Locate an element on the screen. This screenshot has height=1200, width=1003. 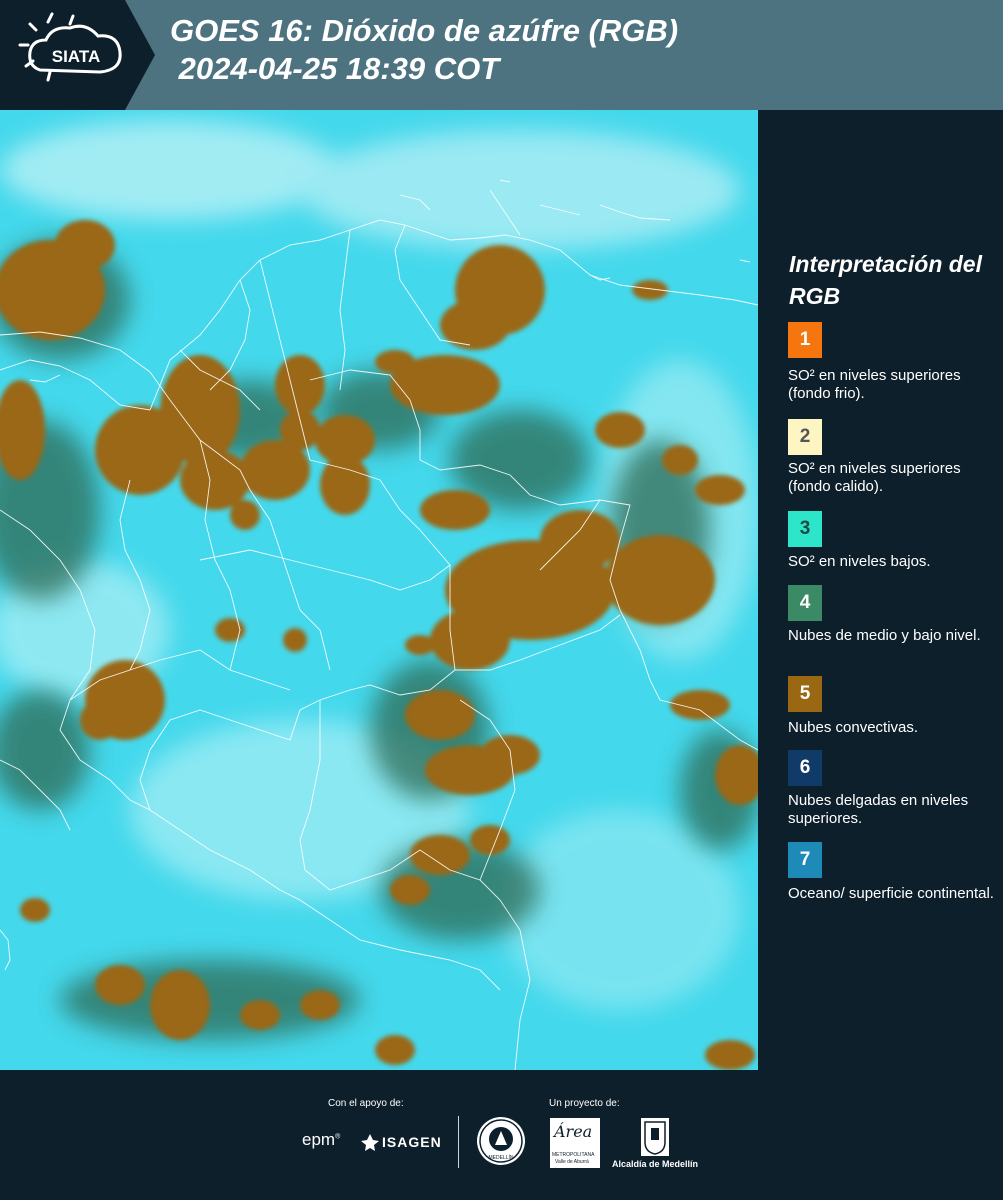
svg-text: MEDELLÍN is located at coordinates (500, 1157).